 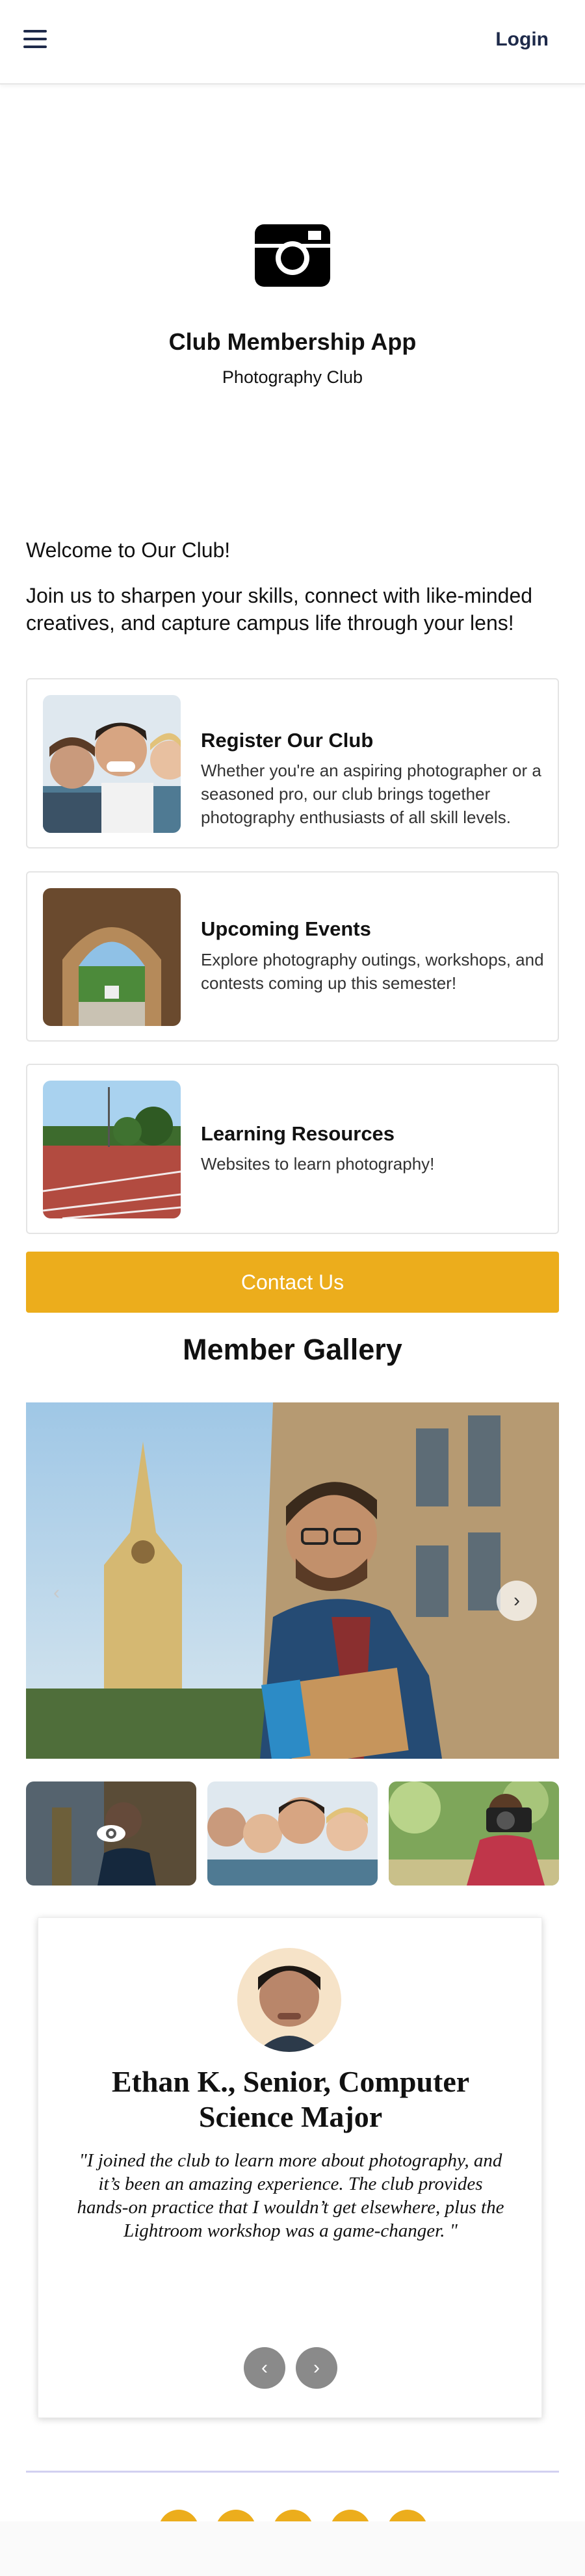 What do you see at coordinates (292, 42) in the screenshot?
I see `top-app-bar: Login` at bounding box center [292, 42].